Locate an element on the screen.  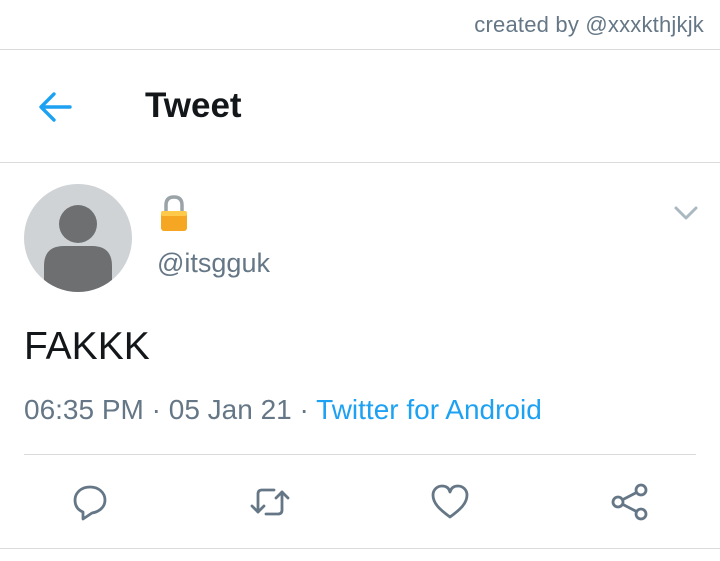
arrow-left-icon is located at coordinates (55, 107).